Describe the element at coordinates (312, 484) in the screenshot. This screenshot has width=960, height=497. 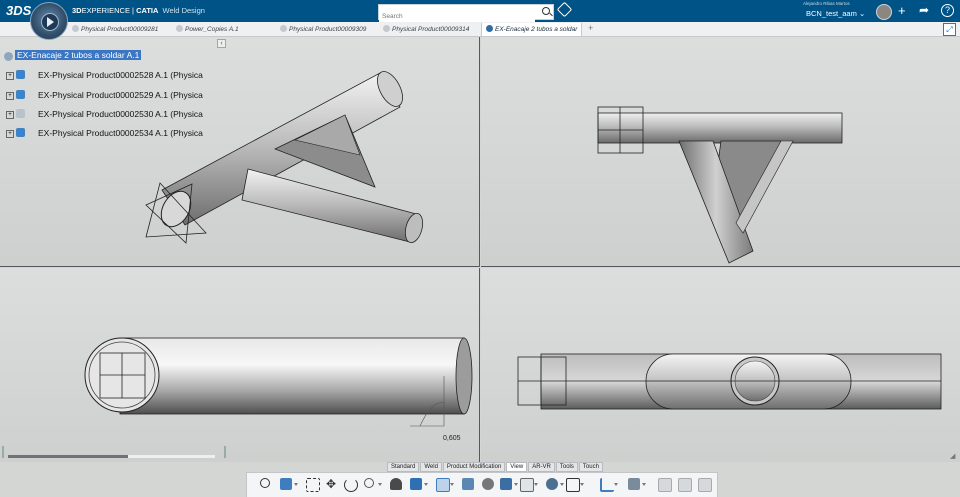
I see `fit-all-icon` at that location.